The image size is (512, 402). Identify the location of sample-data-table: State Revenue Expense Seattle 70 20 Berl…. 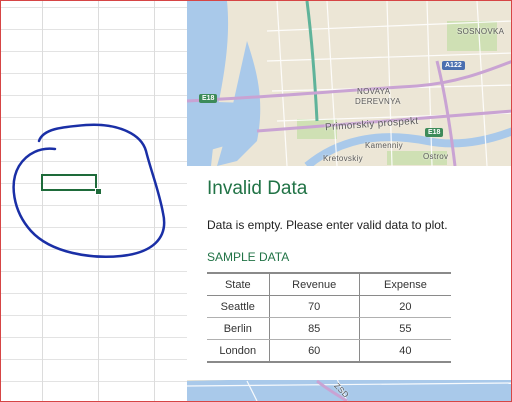
(329, 317).